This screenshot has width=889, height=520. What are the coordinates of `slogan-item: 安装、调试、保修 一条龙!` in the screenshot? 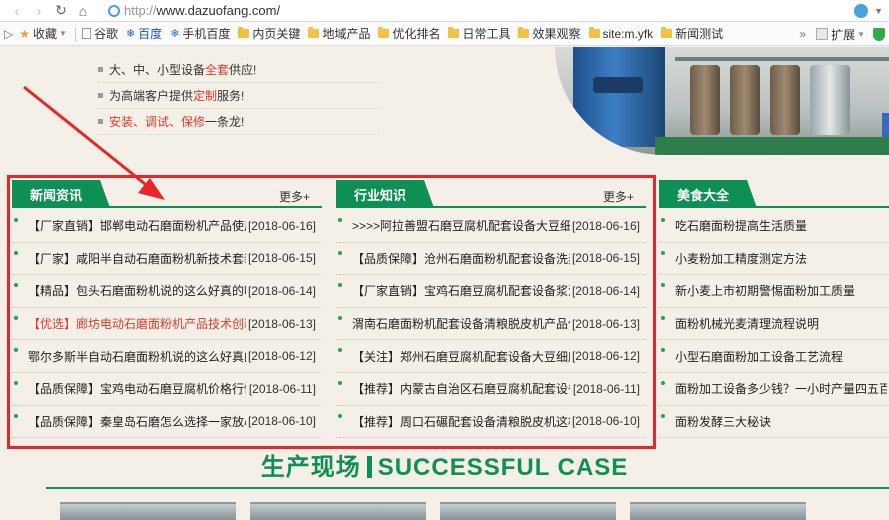 It's located at (239, 122).